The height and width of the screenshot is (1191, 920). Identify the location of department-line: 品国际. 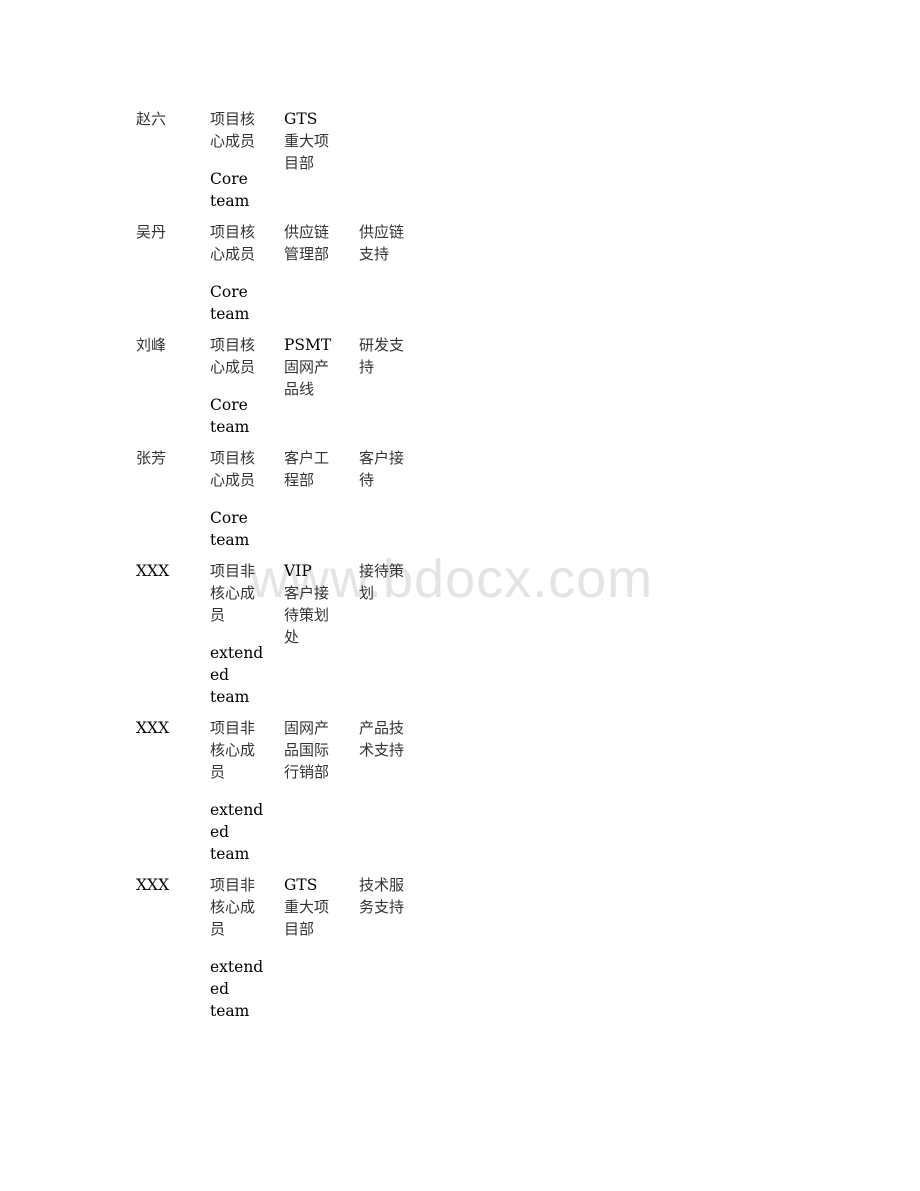
(307, 750).